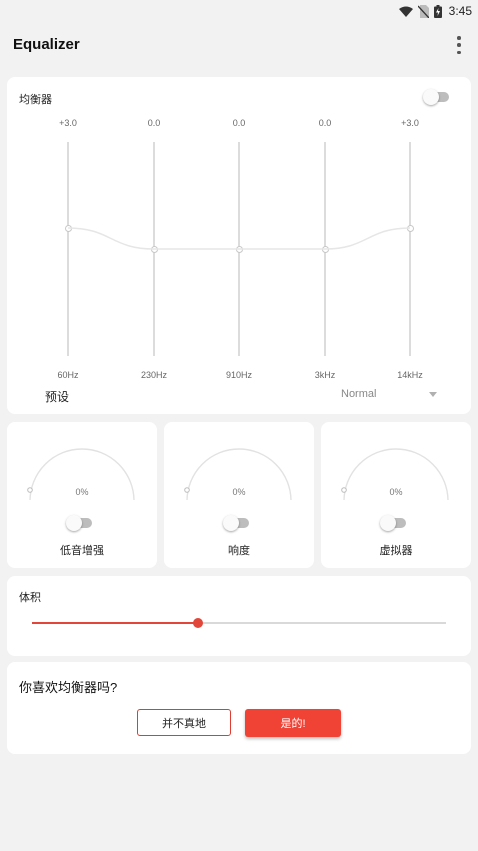  Describe the element at coordinates (154, 123) in the screenshot. I see `band-value-230Hz: 0.0` at that location.